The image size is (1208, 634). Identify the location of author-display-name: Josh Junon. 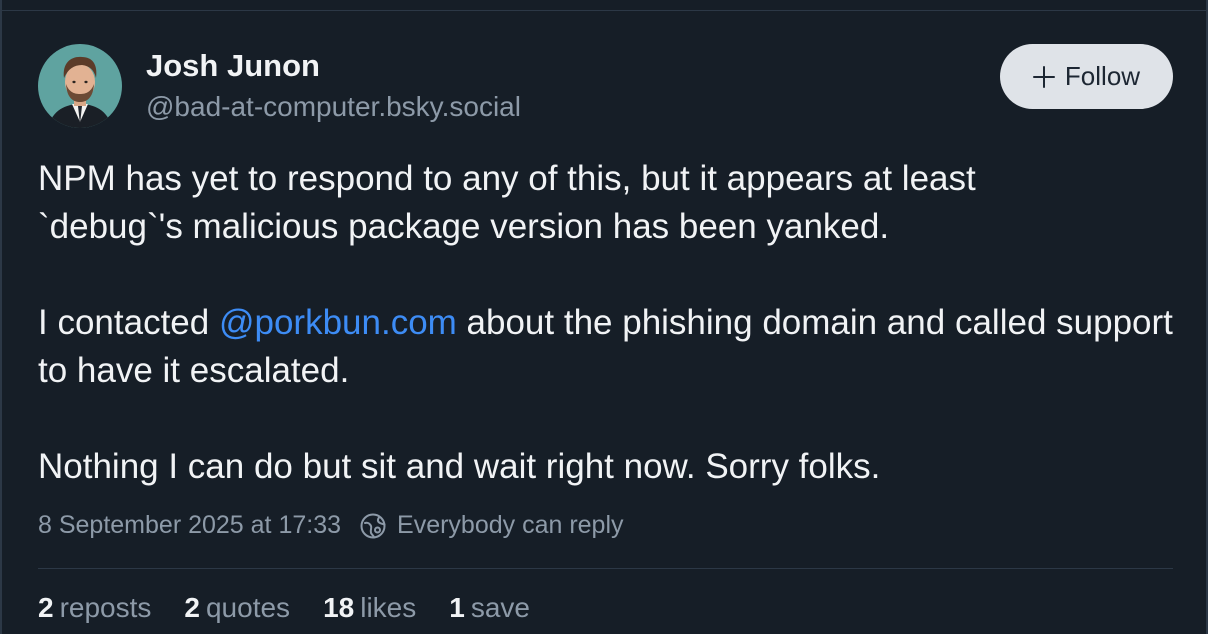
(233, 66).